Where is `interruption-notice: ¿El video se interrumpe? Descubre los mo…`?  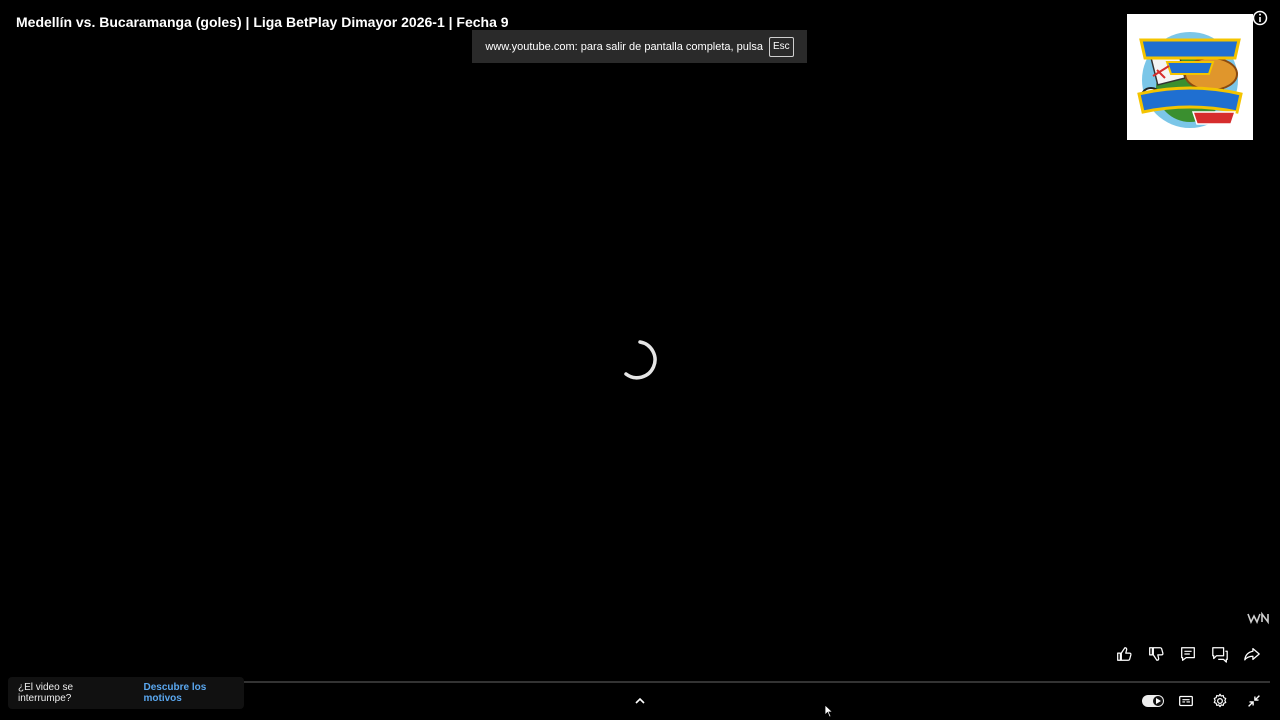 interruption-notice: ¿El video se interrumpe? Descubre los mo… is located at coordinates (126, 693).